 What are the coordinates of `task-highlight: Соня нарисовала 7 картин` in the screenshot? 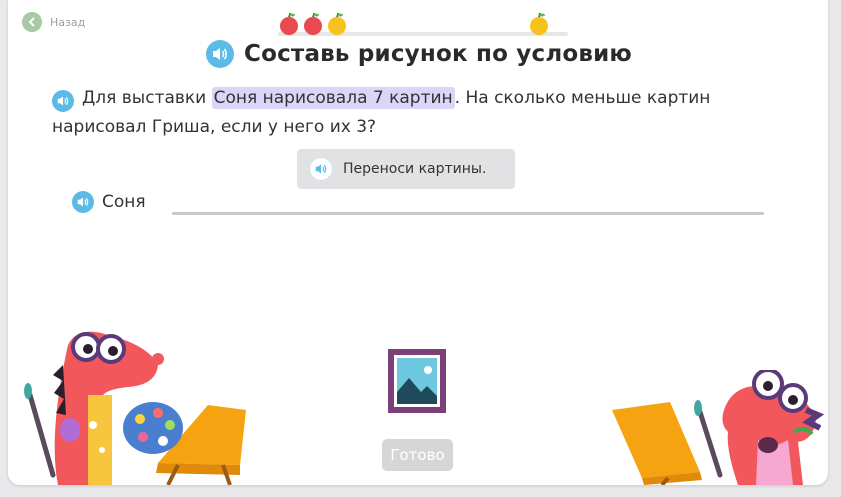 It's located at (333, 98).